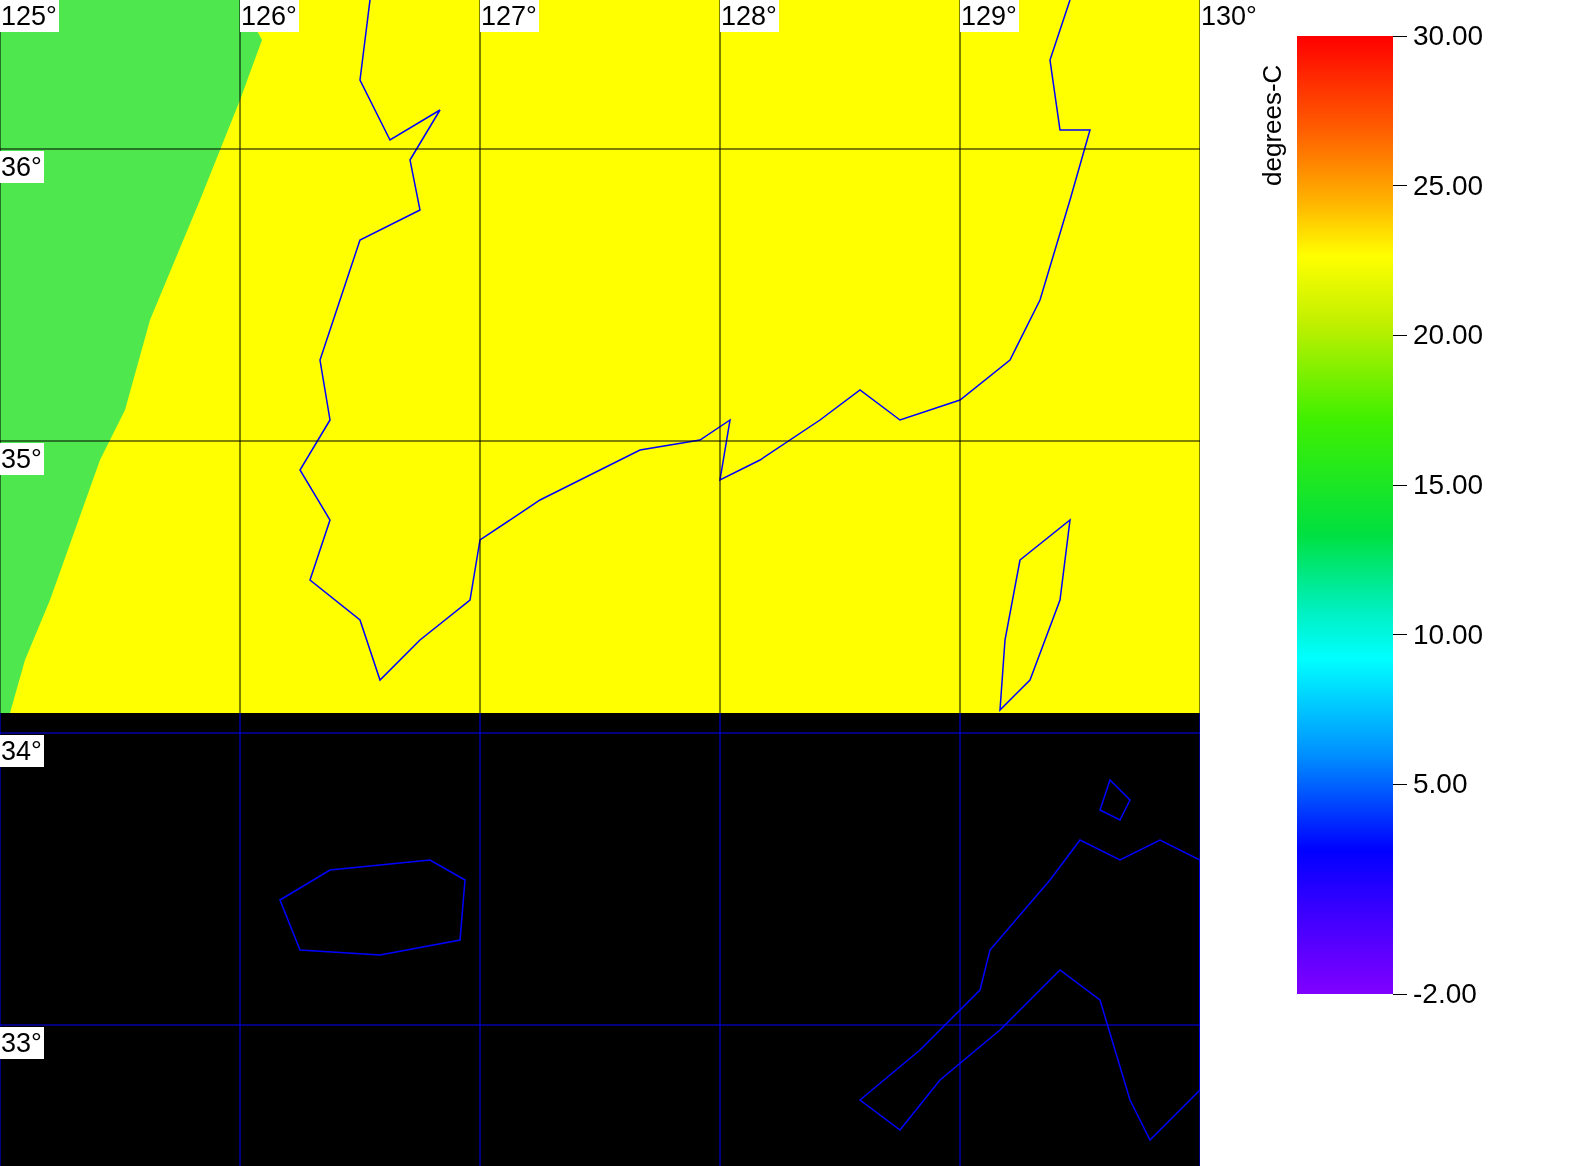 This screenshot has width=1591, height=1166. Describe the element at coordinates (509, 16) in the screenshot. I see `longitude-label: 127°` at that location.